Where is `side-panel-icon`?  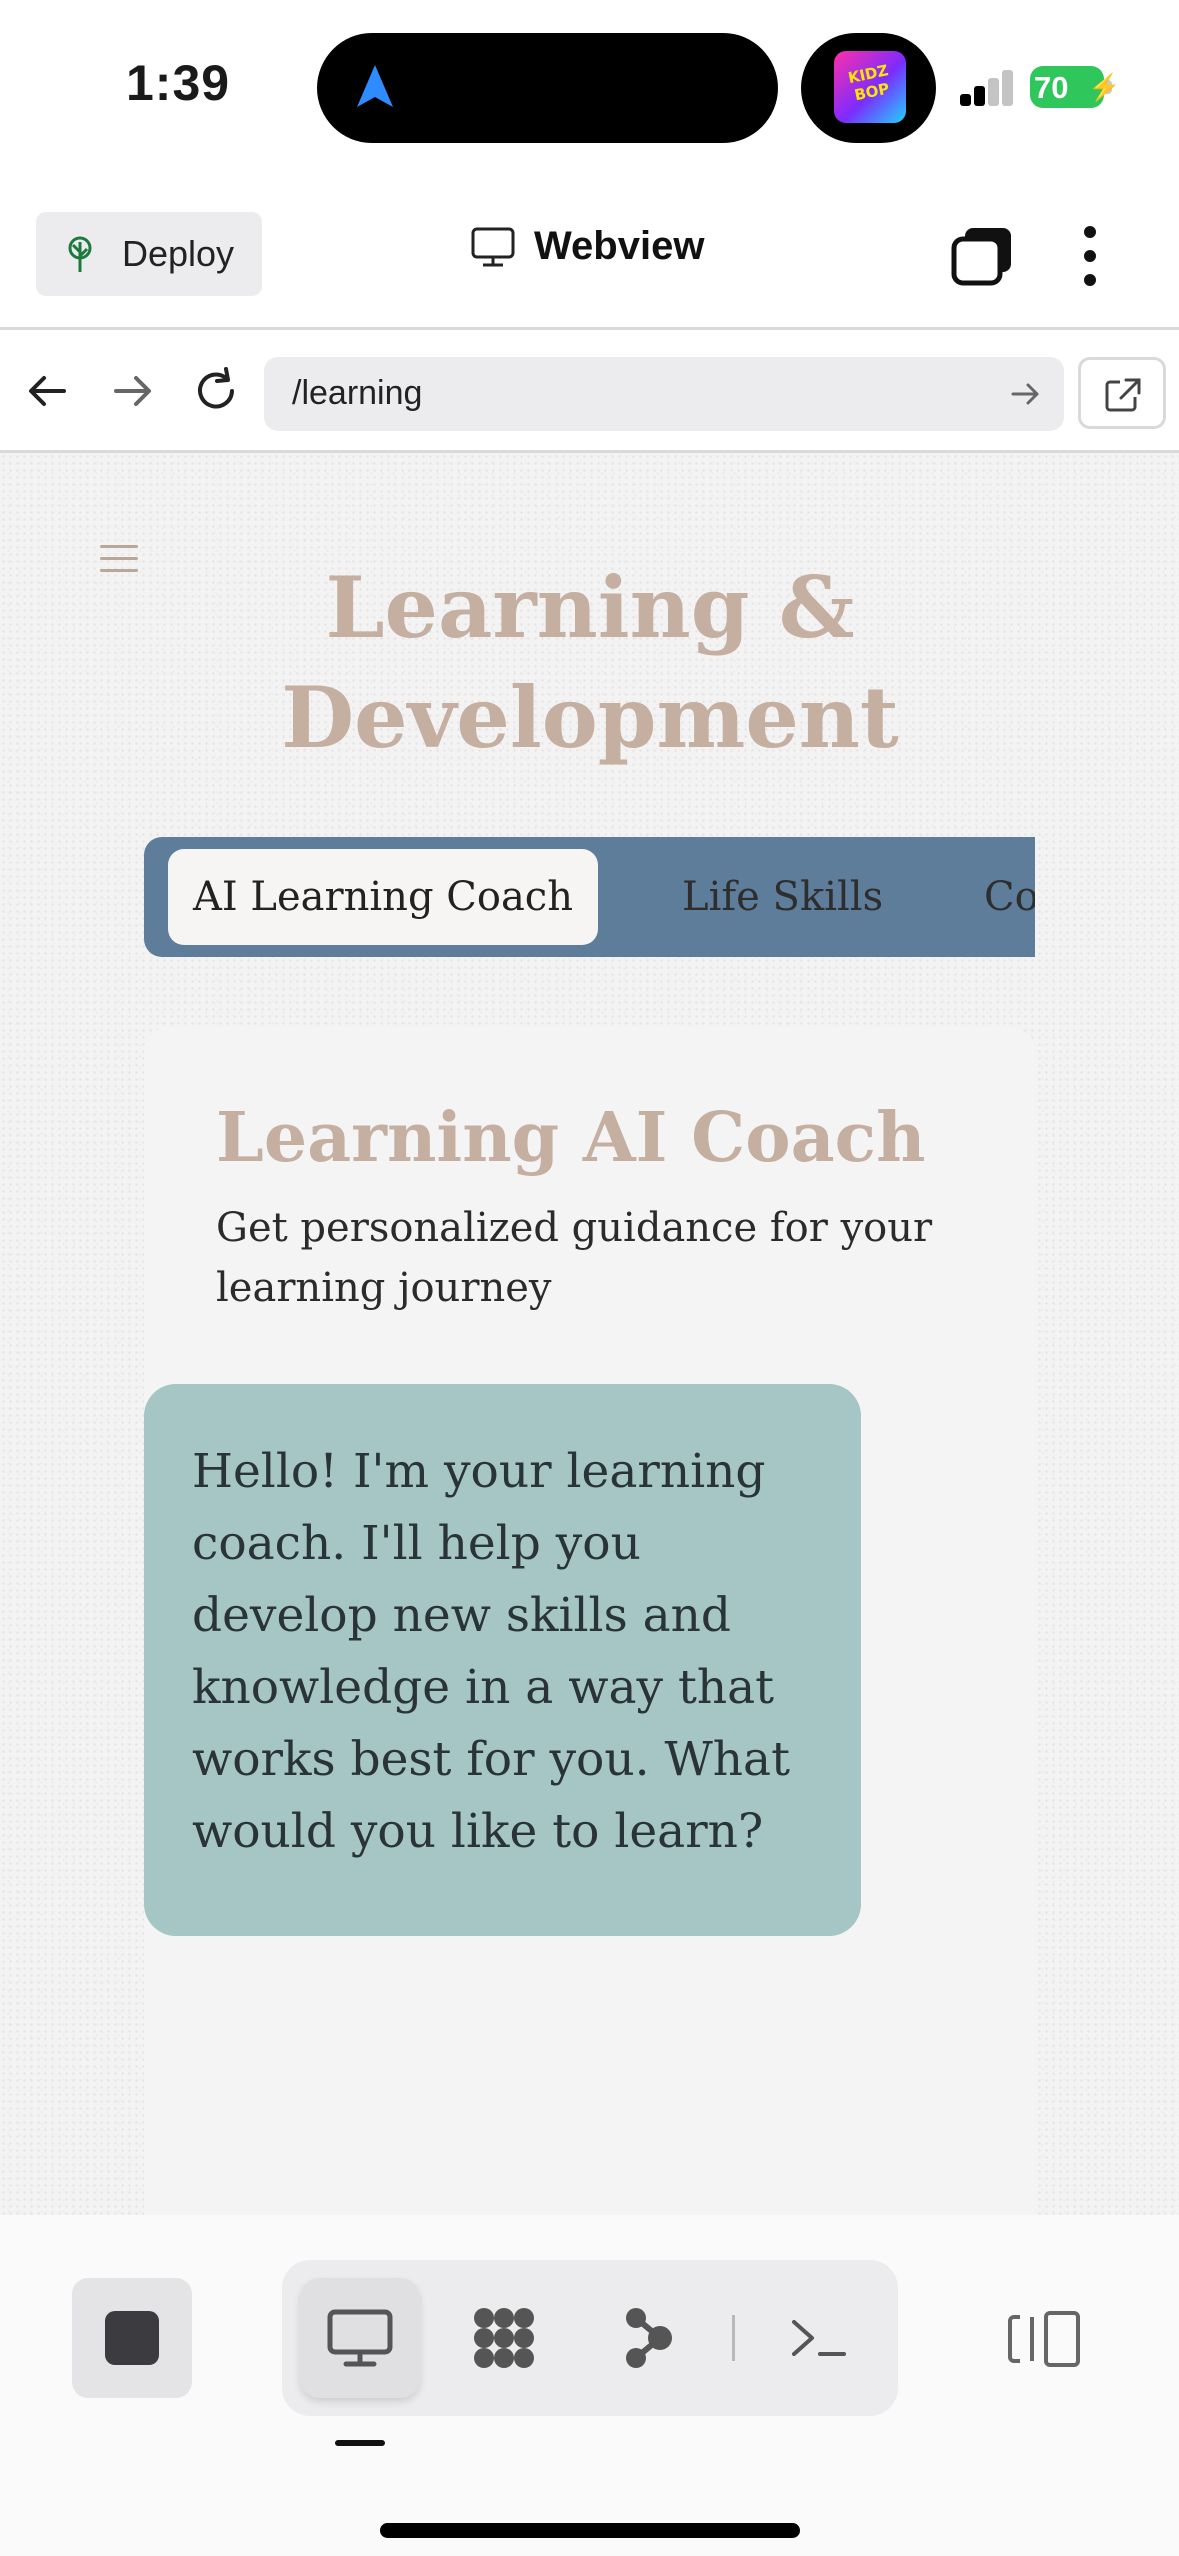 side-panel-icon is located at coordinates (1044, 2339).